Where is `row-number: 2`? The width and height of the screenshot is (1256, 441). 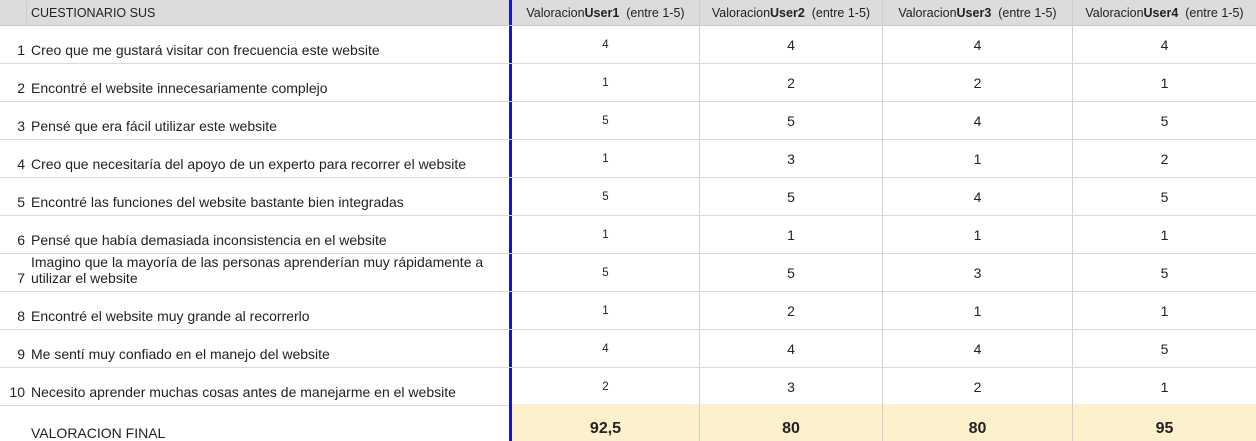
row-number: 2 is located at coordinates (21, 88).